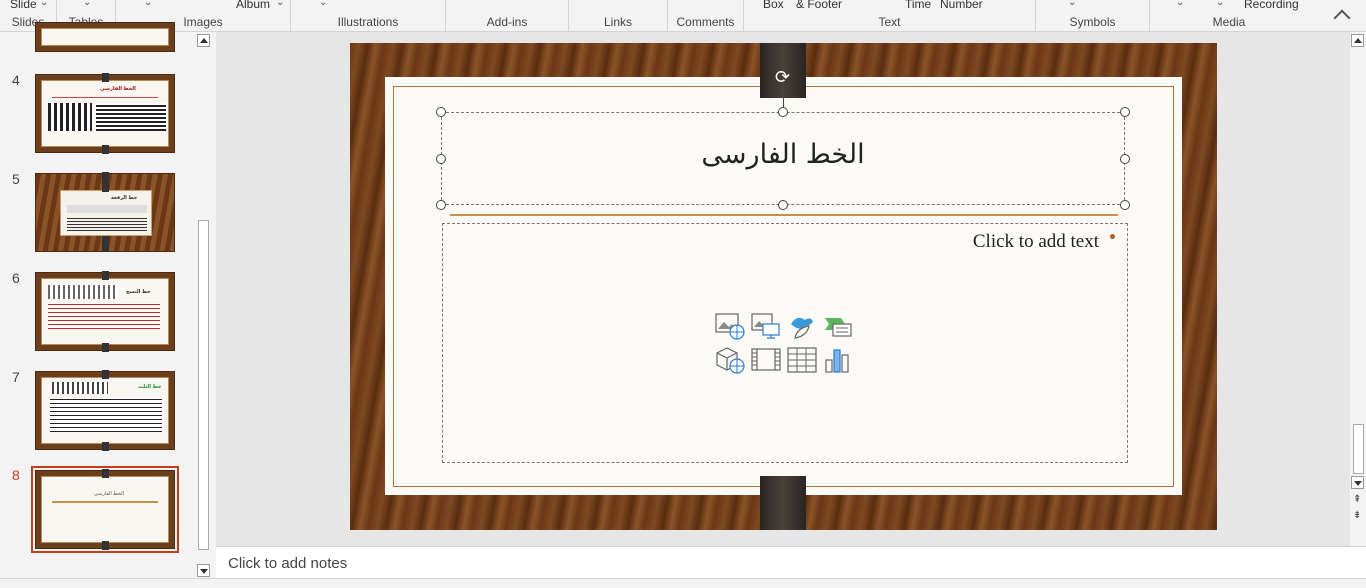  Describe the element at coordinates (1125, 159) in the screenshot. I see `resize-handle-e` at that location.